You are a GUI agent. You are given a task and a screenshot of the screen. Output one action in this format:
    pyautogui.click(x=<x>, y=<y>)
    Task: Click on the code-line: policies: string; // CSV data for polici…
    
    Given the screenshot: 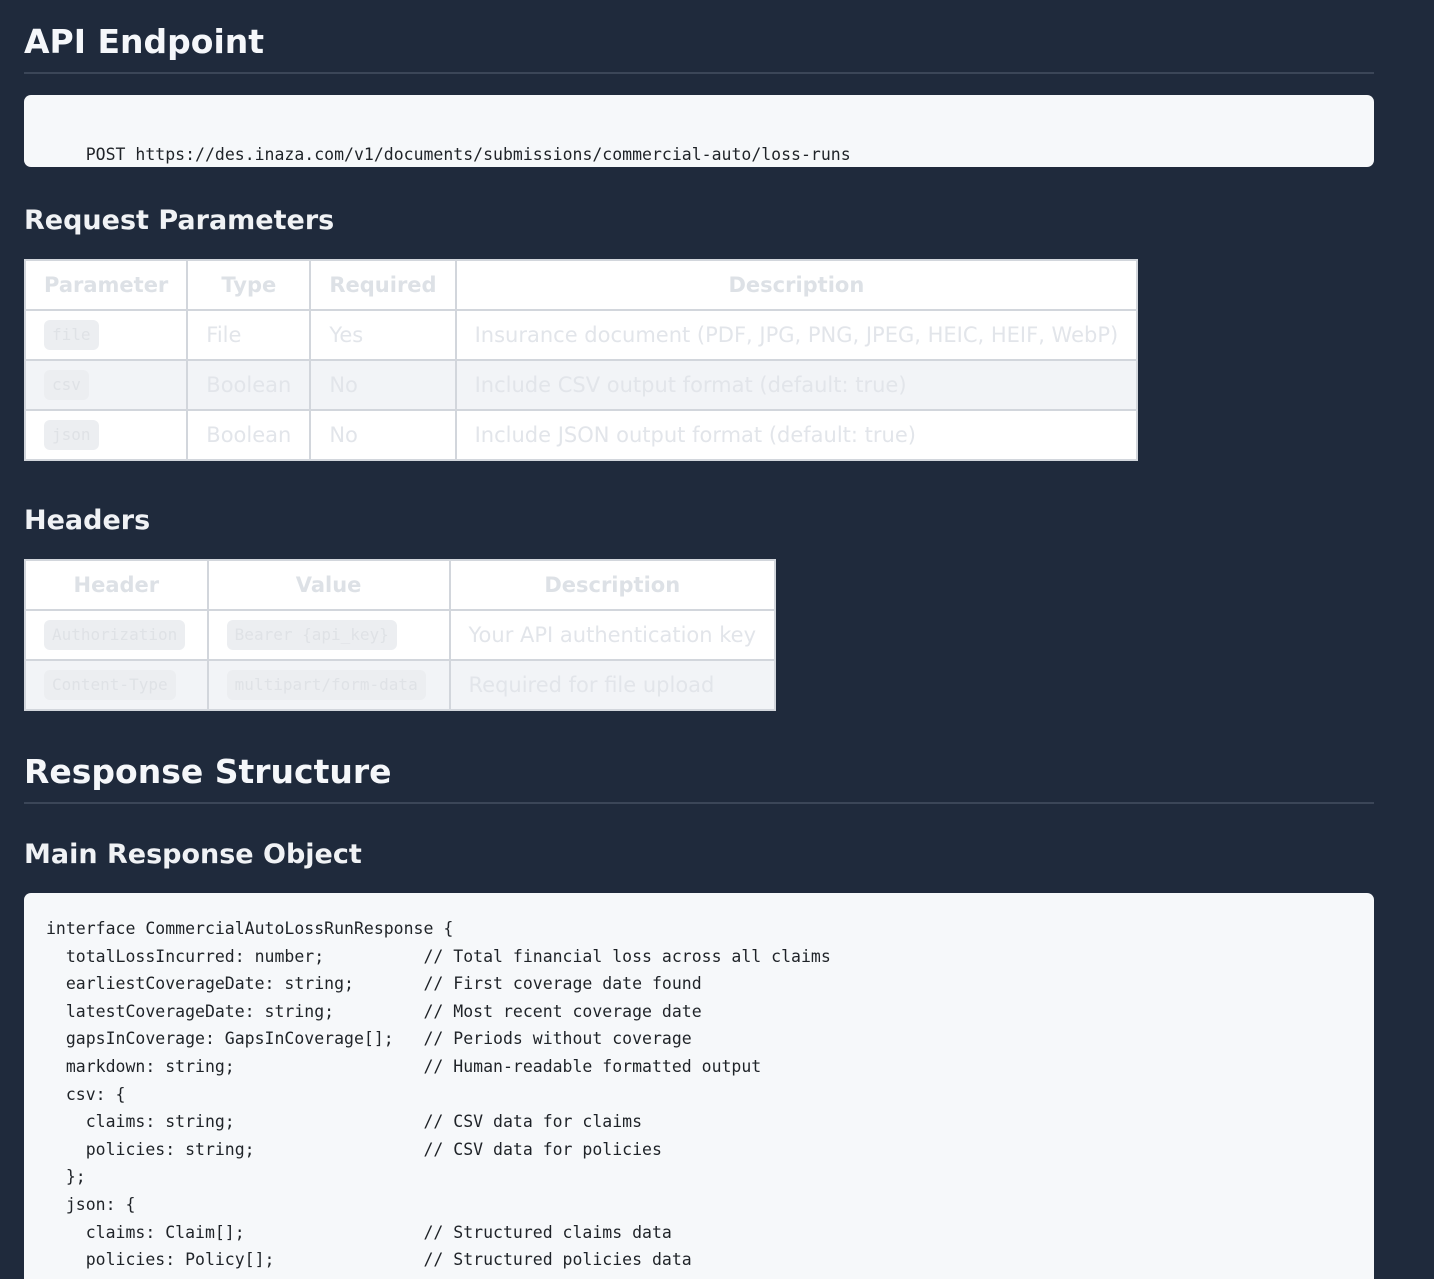 What is the action you would take?
    pyautogui.click(x=354, y=1149)
    